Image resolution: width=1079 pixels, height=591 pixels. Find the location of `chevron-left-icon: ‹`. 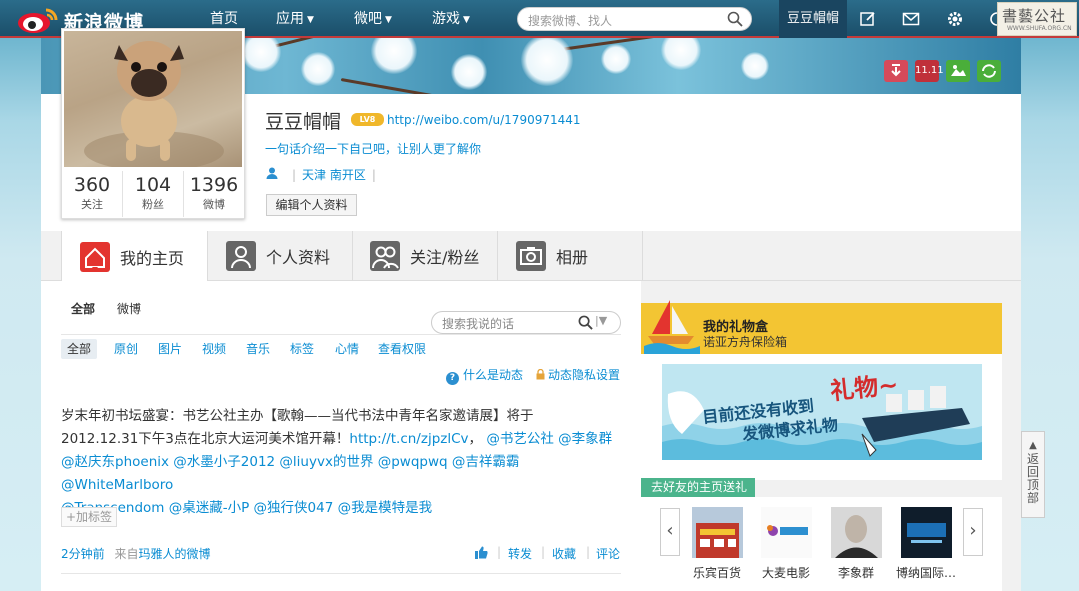

chevron-left-icon: ‹ is located at coordinates (670, 530).